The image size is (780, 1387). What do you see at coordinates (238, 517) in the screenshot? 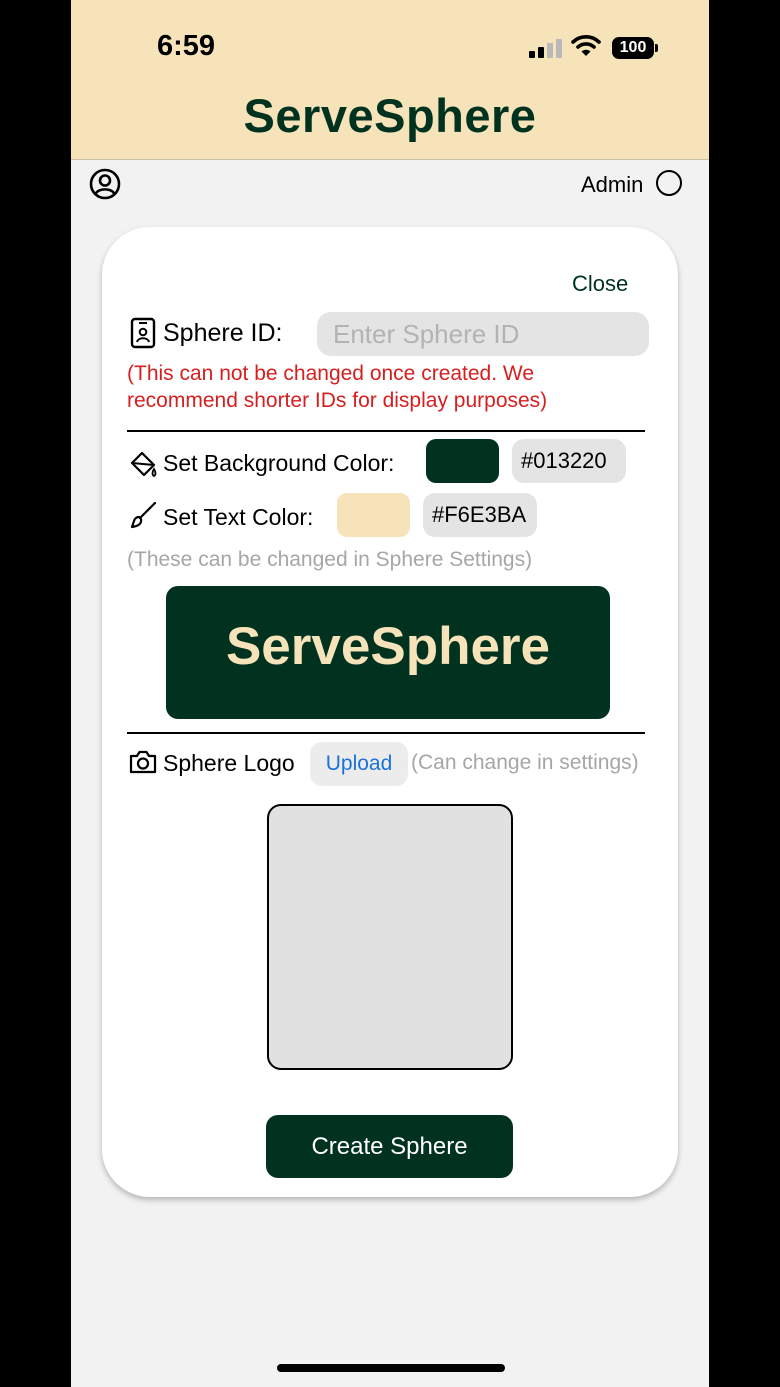
I see `text-color-label: Set Text Color:` at bounding box center [238, 517].